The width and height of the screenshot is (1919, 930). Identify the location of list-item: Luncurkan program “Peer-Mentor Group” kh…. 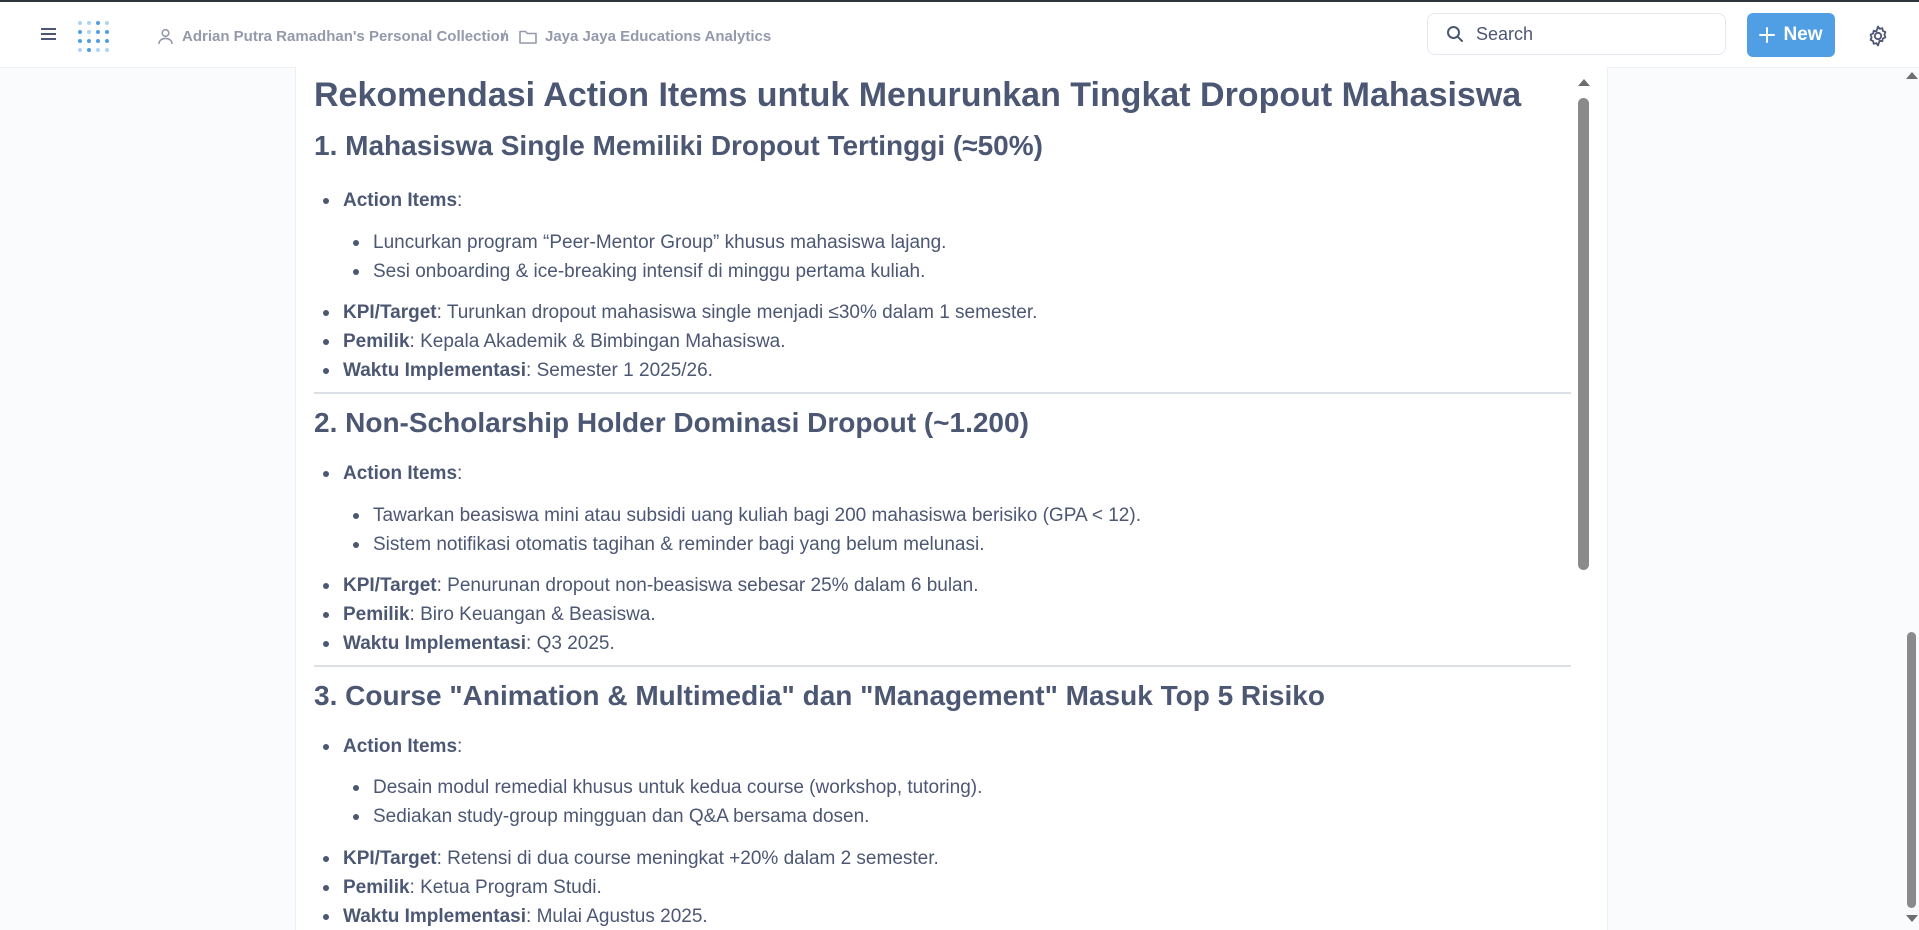
(649, 242).